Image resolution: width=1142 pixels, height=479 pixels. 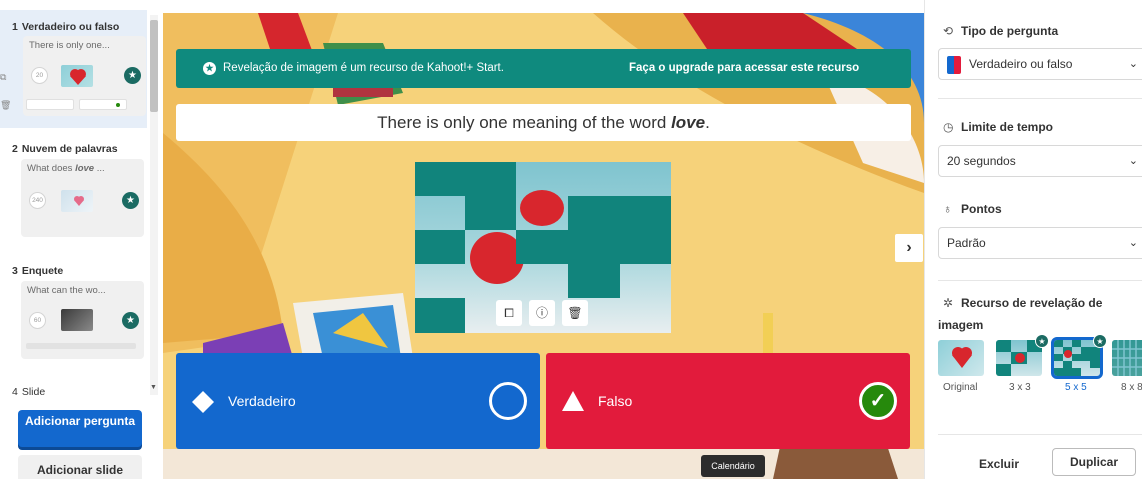 What do you see at coordinates (1094, 462) in the screenshot?
I see `duplicate-button: Duplicar` at bounding box center [1094, 462].